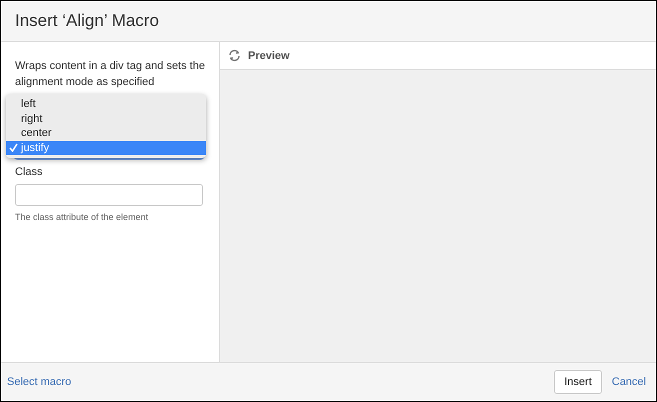 This screenshot has width=657, height=402. What do you see at coordinates (82, 217) in the screenshot?
I see `field-hint: The class attribute of the element` at bounding box center [82, 217].